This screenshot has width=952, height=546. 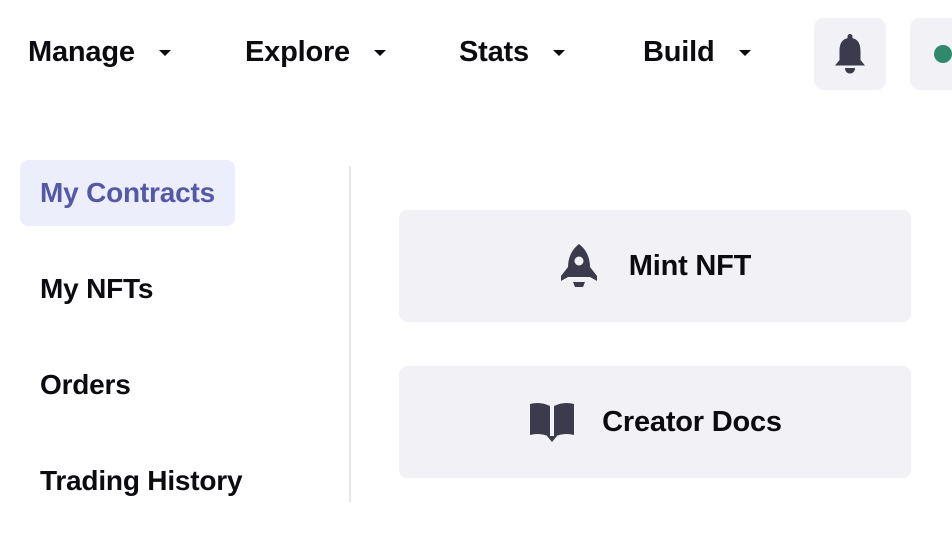 I want to click on sidebar-item-label: Trading History, so click(x=141, y=480).